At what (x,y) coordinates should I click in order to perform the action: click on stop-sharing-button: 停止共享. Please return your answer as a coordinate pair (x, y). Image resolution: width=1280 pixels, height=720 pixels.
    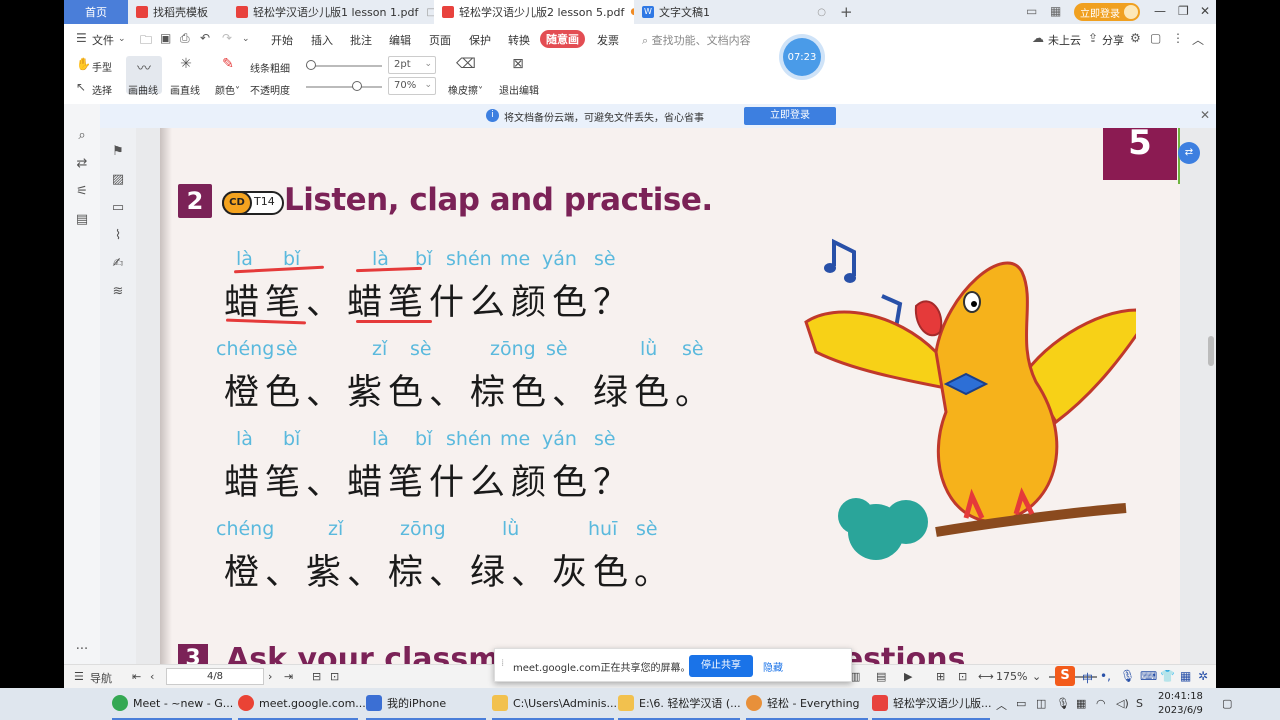
    Looking at the image, I should click on (721, 666).